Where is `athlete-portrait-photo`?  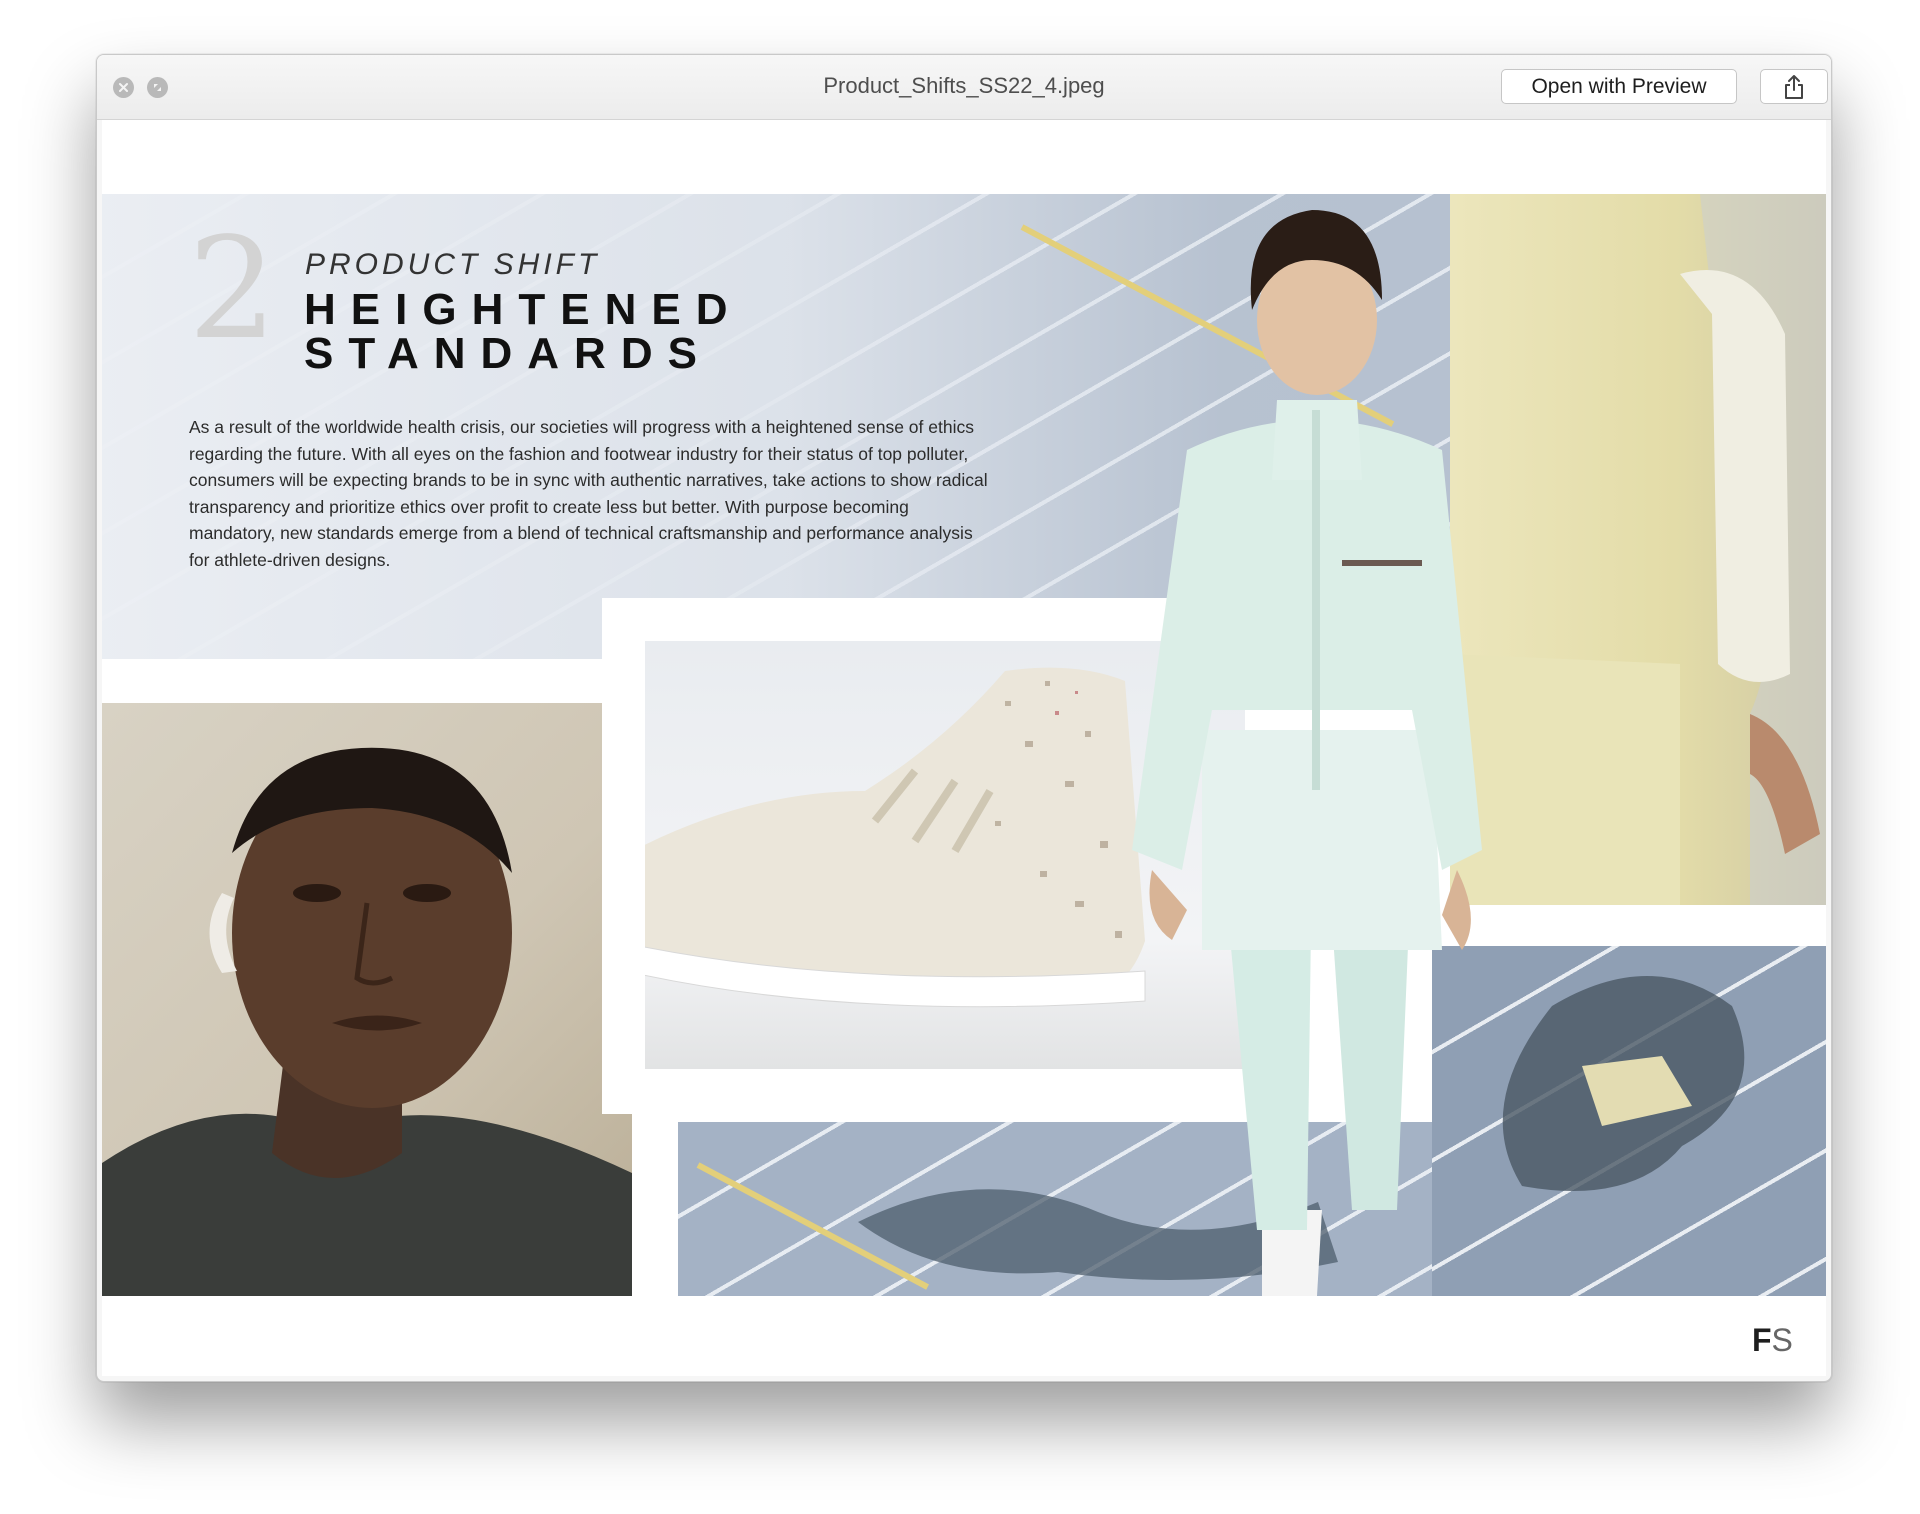 athlete-portrait-photo is located at coordinates (367, 999).